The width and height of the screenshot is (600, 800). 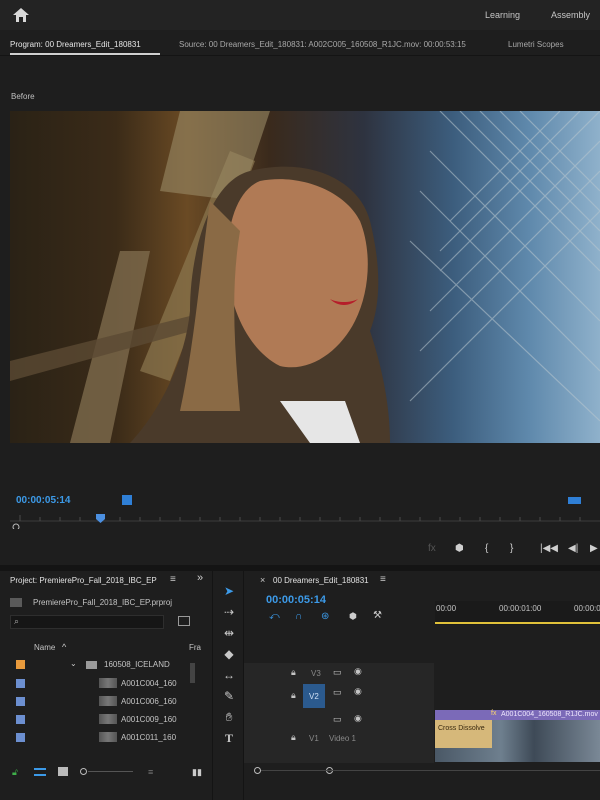 What do you see at coordinates (21, 15) in the screenshot?
I see `home-icon` at bounding box center [21, 15].